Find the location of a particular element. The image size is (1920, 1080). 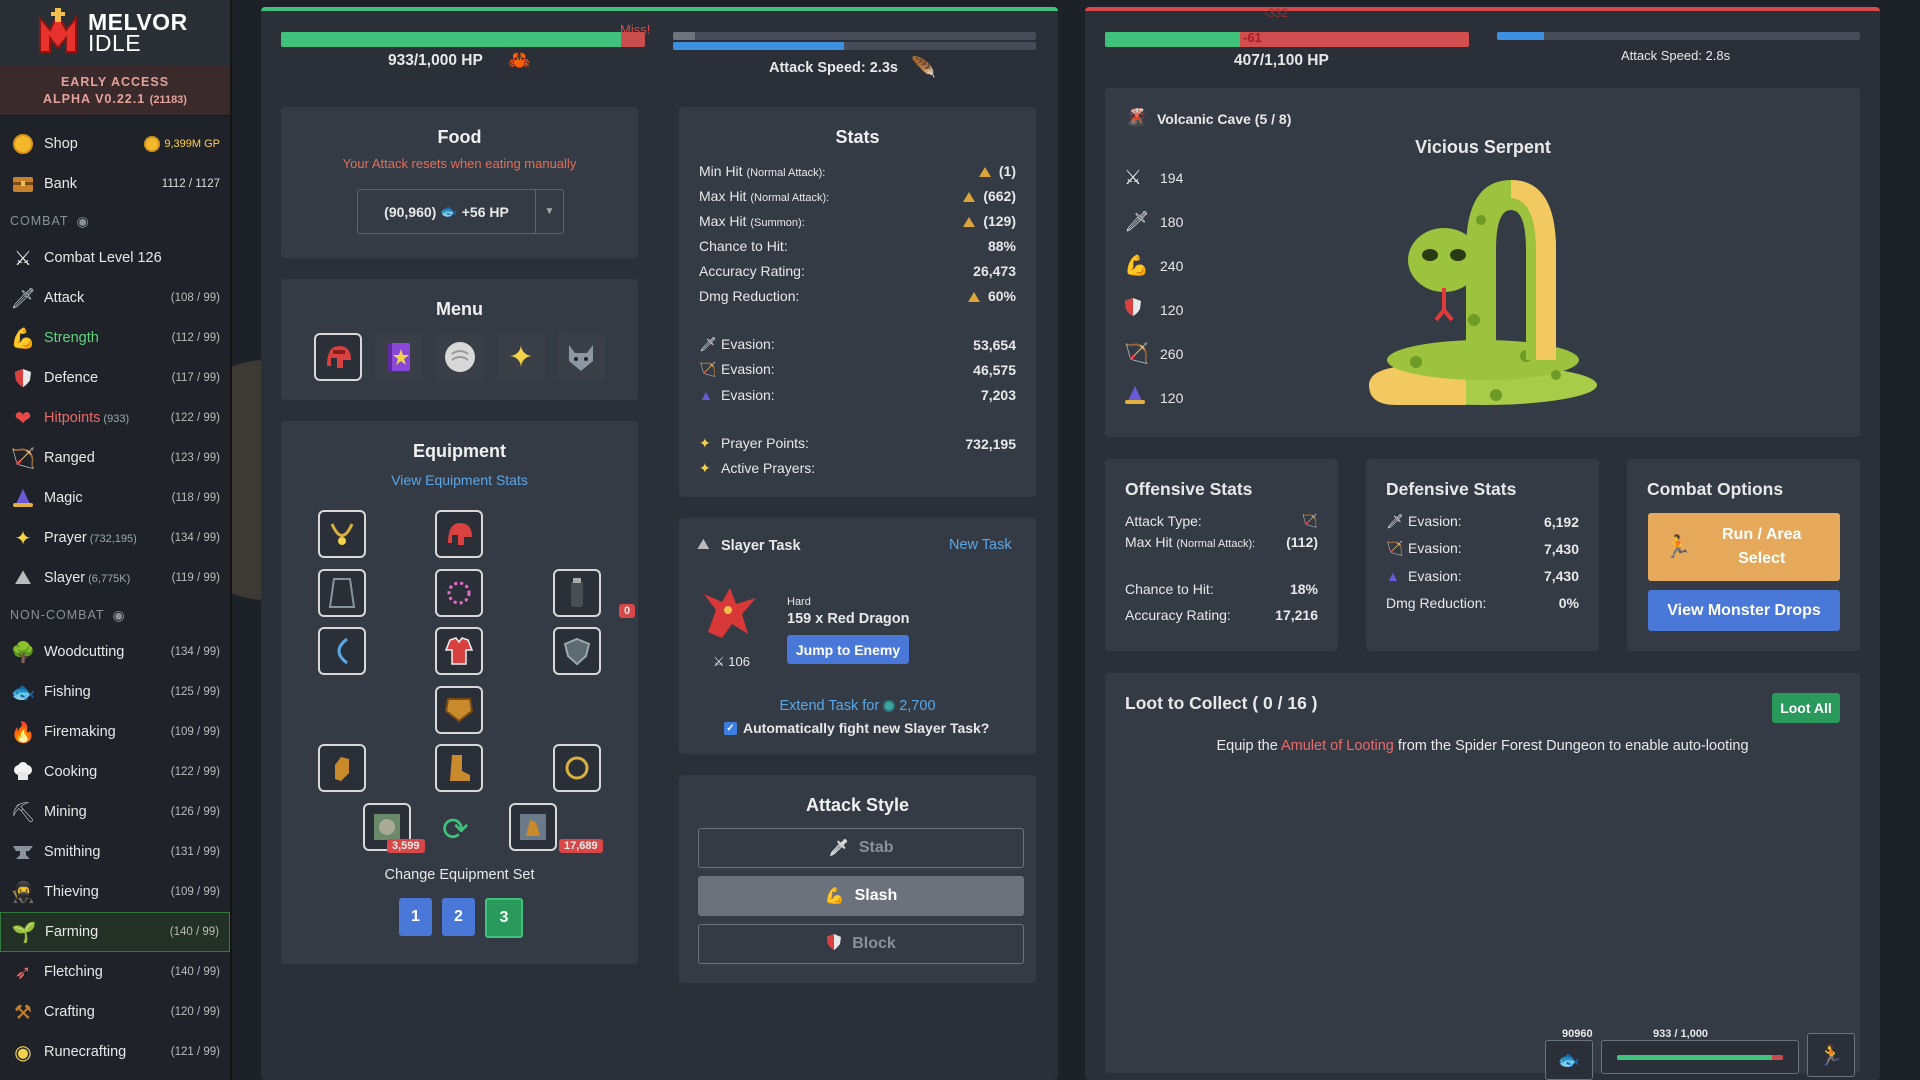

view-monster-drops-button: View Monster Drops is located at coordinates (1744, 610).